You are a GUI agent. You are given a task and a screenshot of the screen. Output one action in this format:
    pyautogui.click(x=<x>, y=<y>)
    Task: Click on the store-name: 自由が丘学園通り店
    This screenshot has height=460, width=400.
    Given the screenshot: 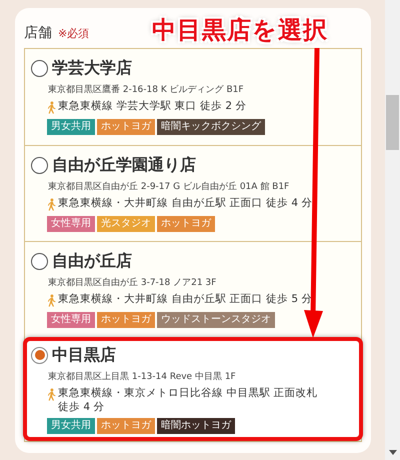 What is the action you would take?
    pyautogui.click(x=124, y=165)
    